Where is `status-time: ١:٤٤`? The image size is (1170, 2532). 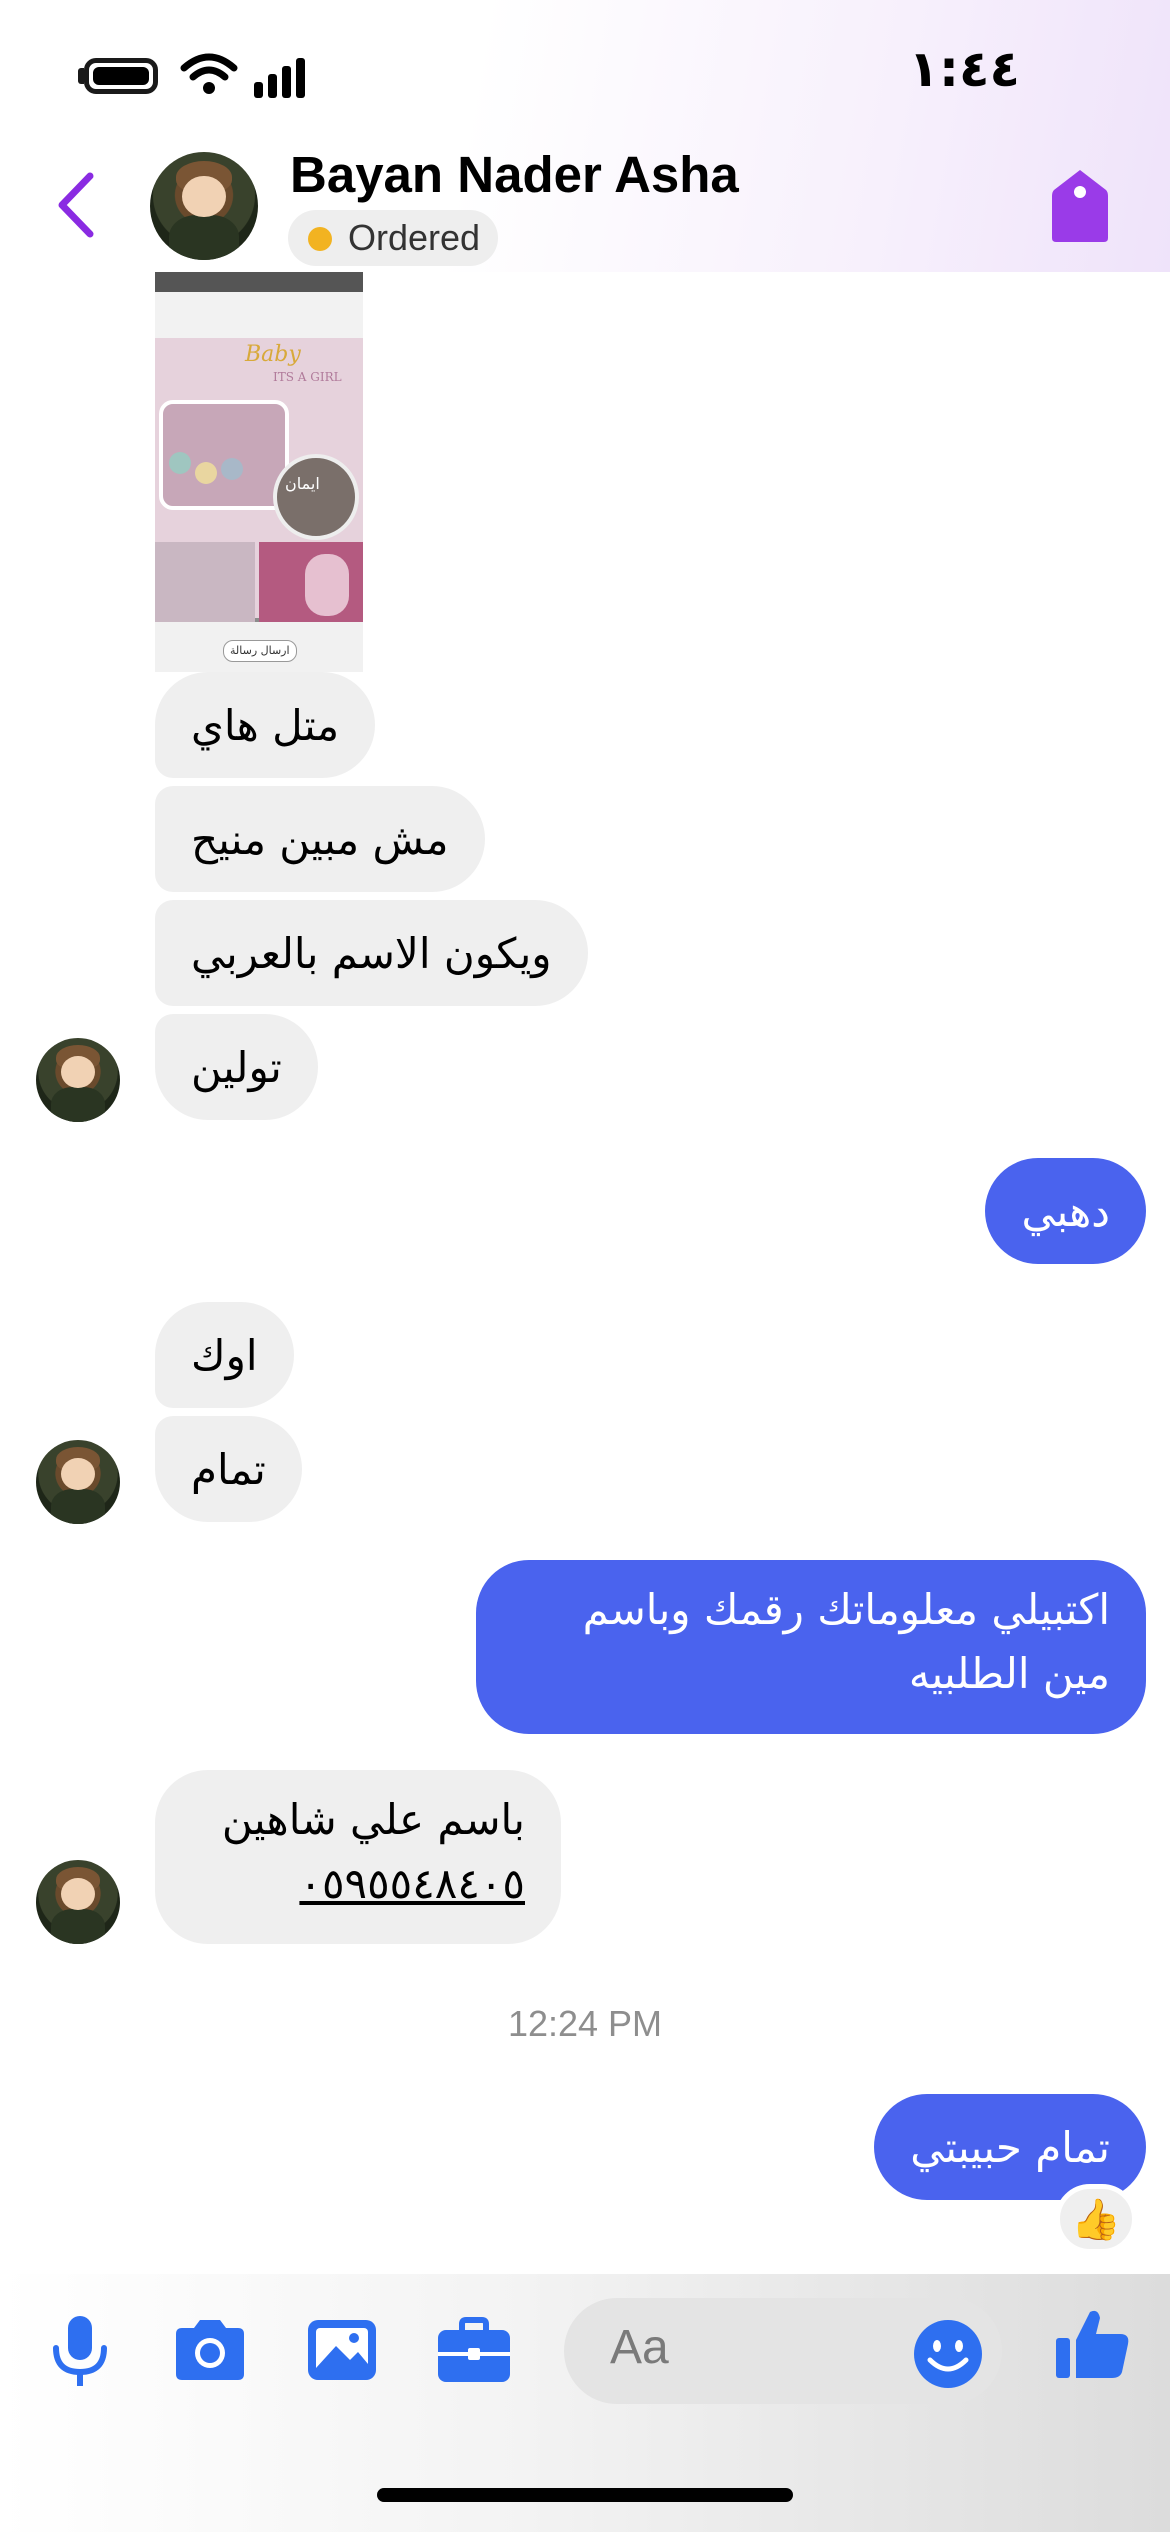
status-time: ١:٤٤ is located at coordinates (964, 69).